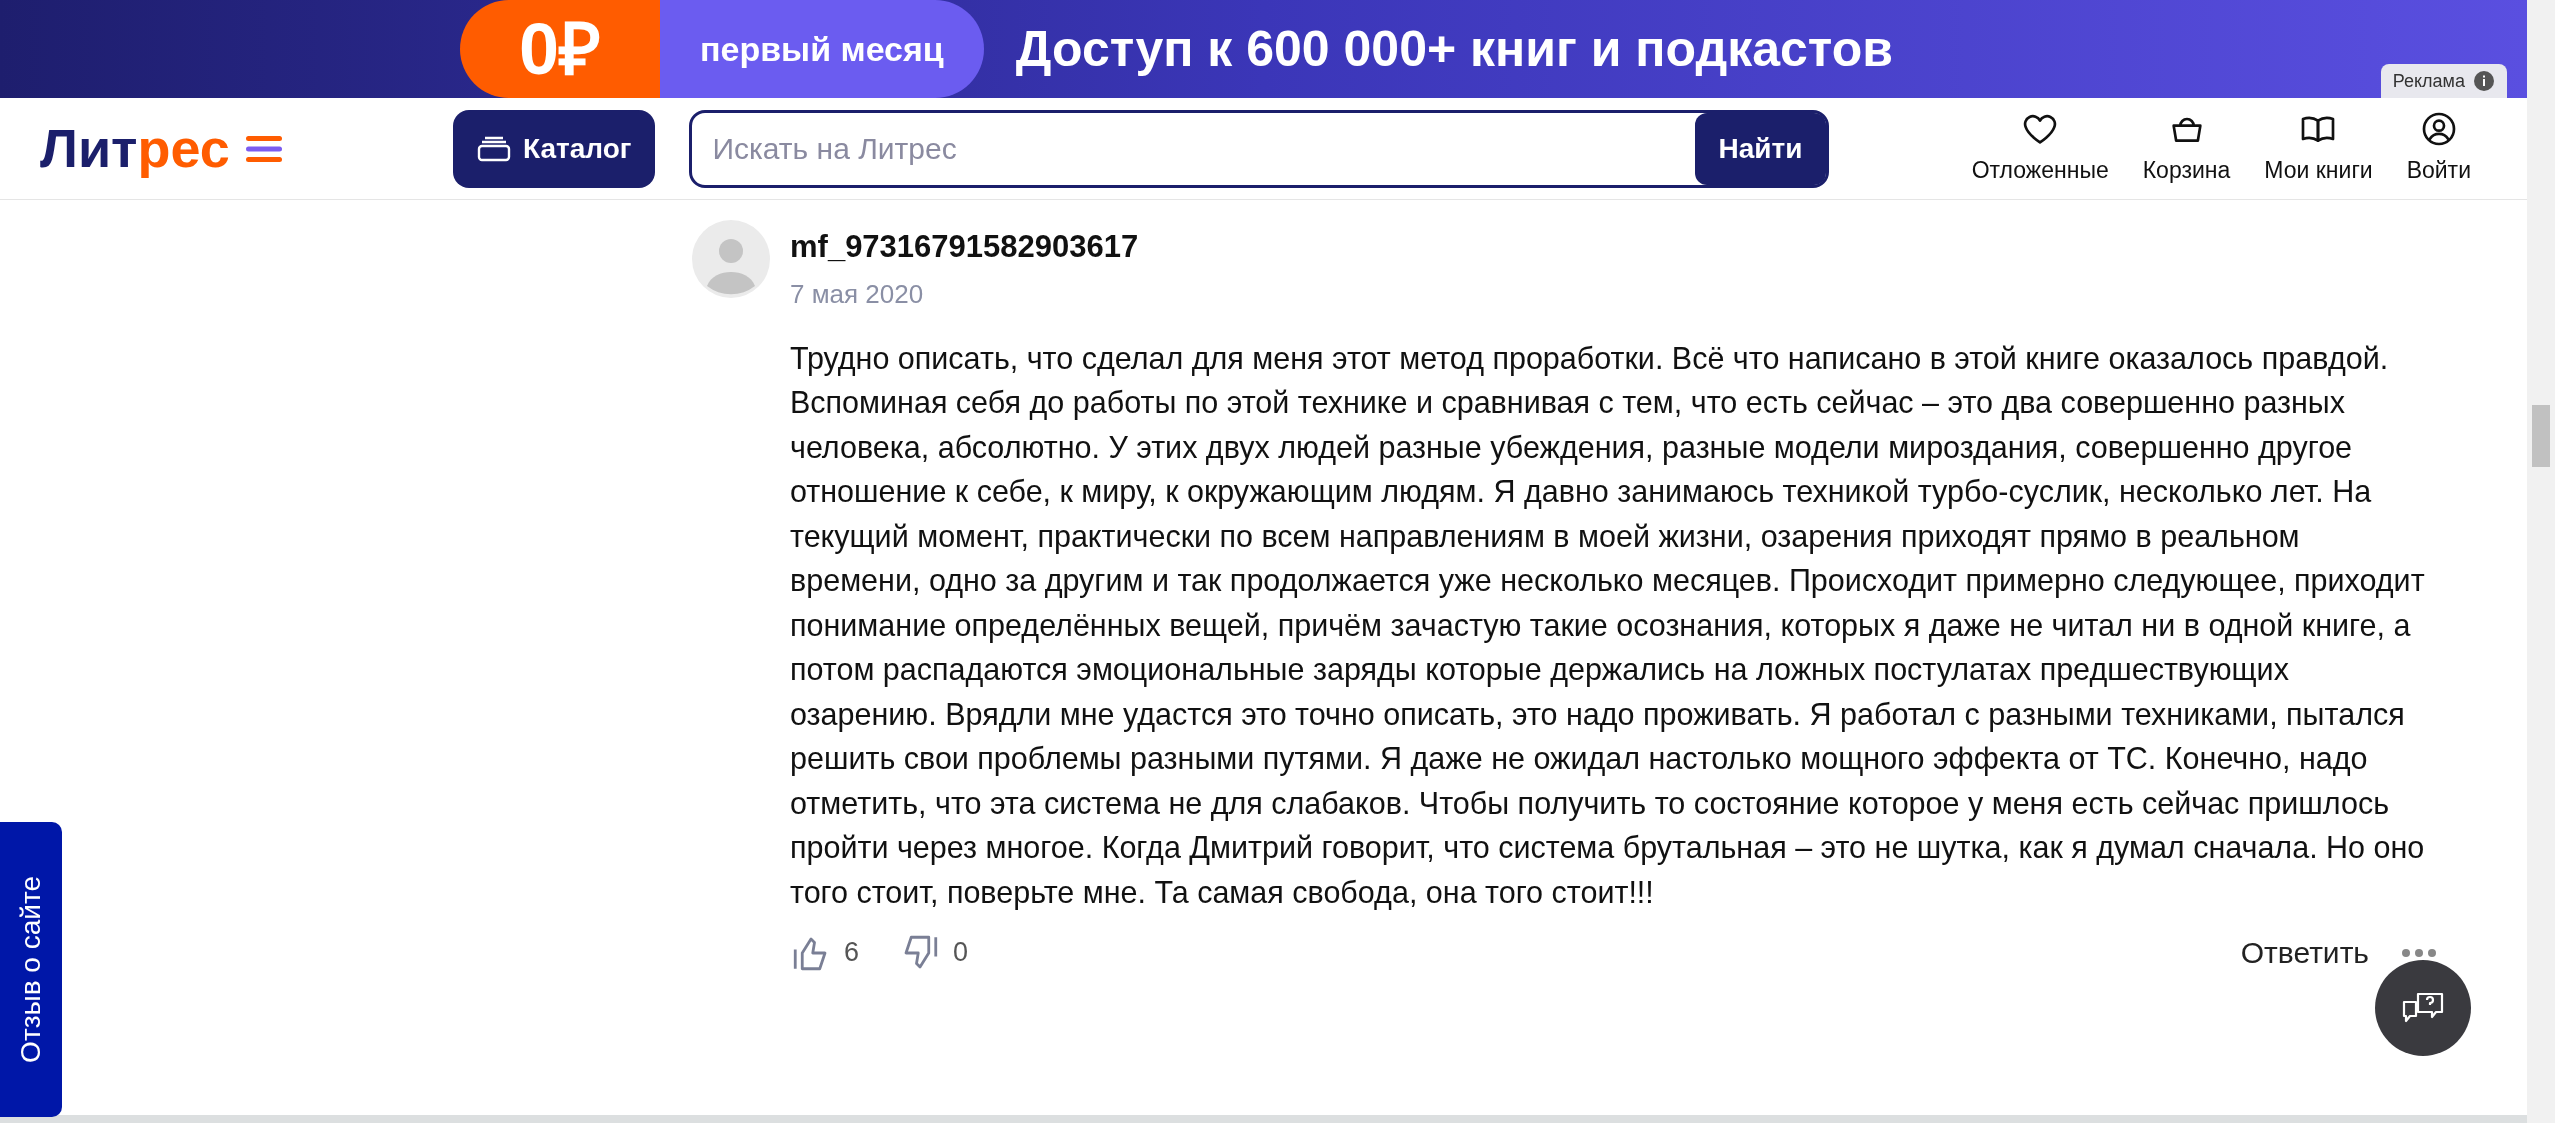 The height and width of the screenshot is (1123, 2555). What do you see at coordinates (2318, 148) in the screenshot?
I see `nav-item: Мои книги` at bounding box center [2318, 148].